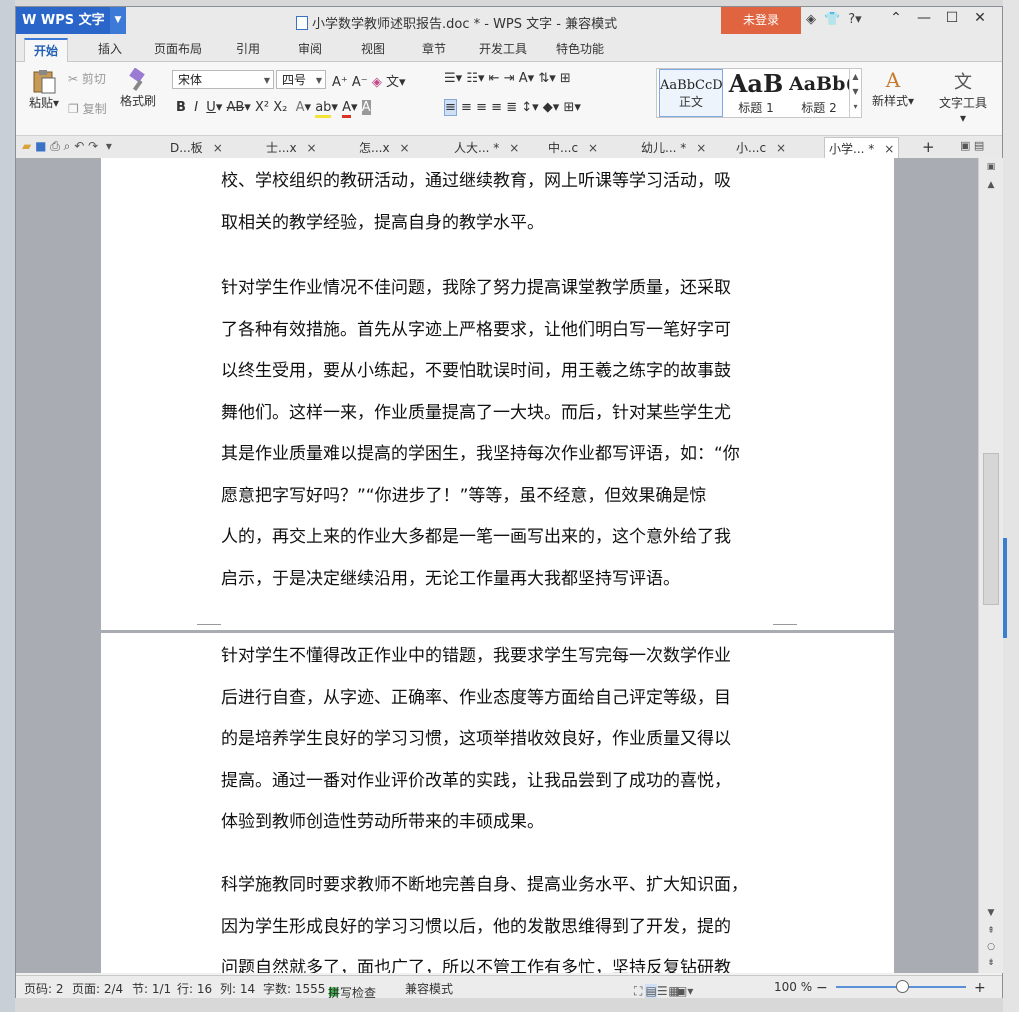 The width and height of the screenshot is (1019, 1012). I want to click on copy-button: ❐ 复制, so click(87, 108).